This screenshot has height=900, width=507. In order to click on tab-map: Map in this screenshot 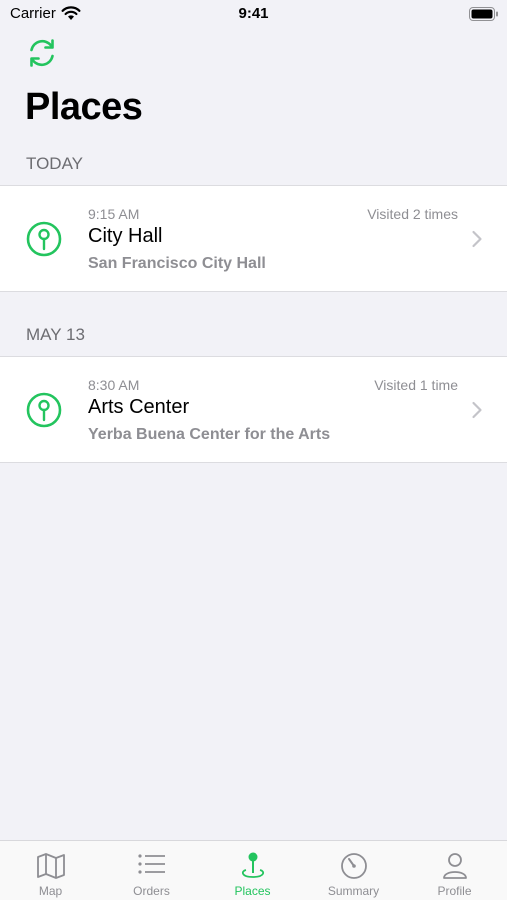, I will do `click(50, 870)`.